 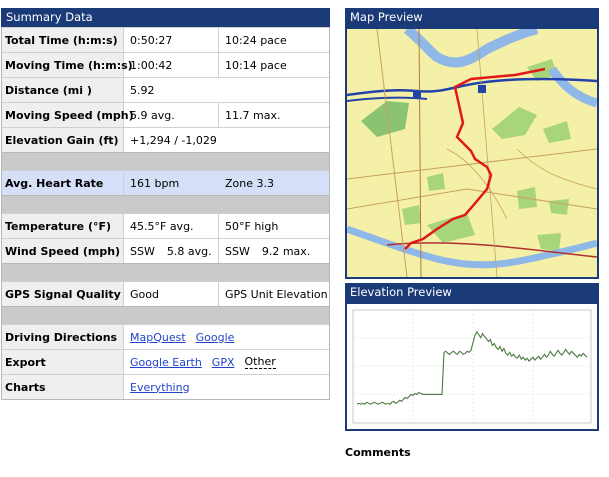 I want to click on value-moving-time: 1:00:42, so click(x=171, y=65).